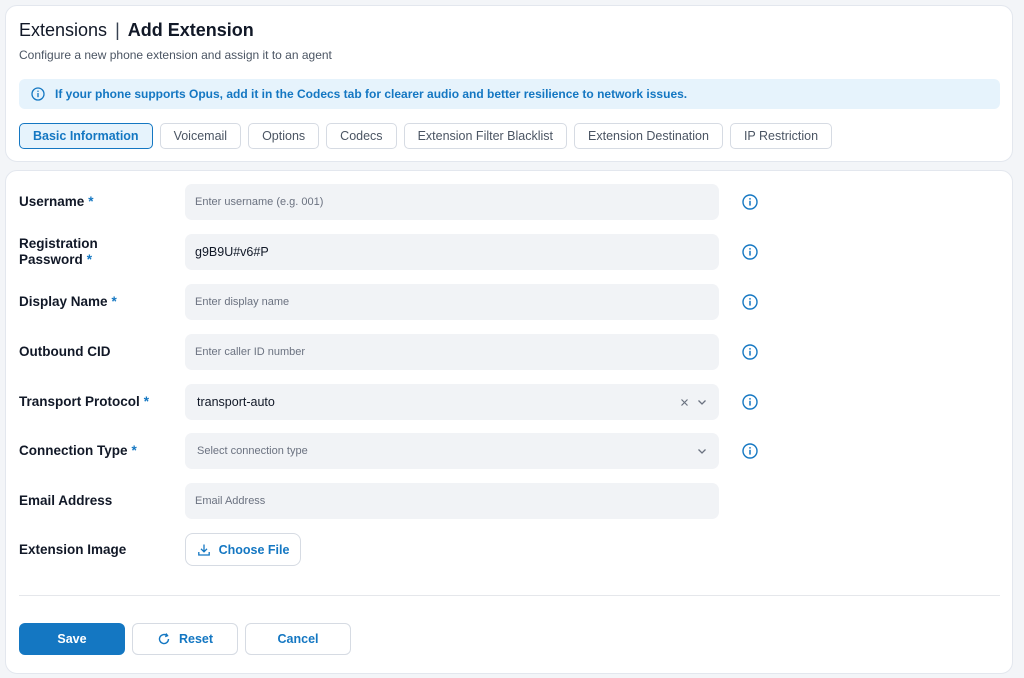 This screenshot has width=1024, height=678. Describe the element at coordinates (52, 201) in the screenshot. I see `username-label-text: Username` at that location.